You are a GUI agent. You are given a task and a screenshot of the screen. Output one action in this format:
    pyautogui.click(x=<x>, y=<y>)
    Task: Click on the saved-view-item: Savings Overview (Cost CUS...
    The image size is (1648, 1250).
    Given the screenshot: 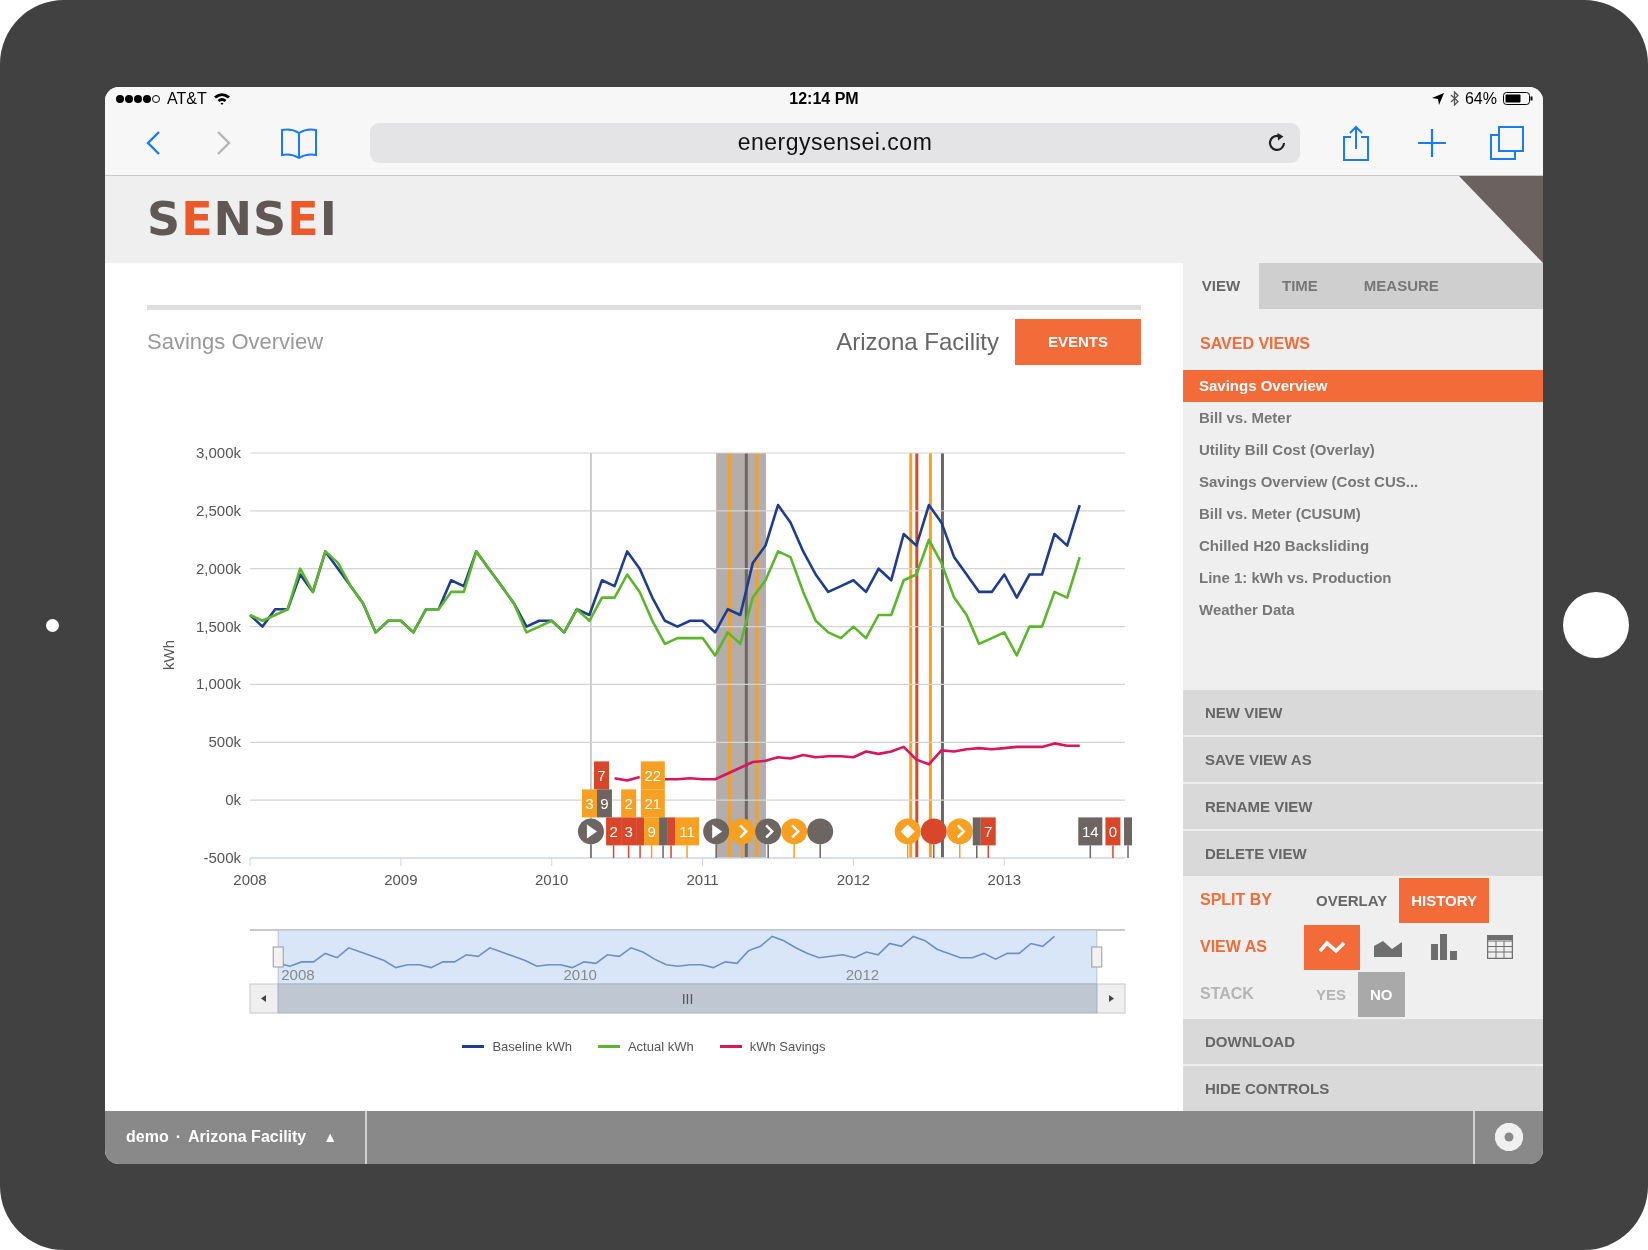 What is the action you would take?
    pyautogui.click(x=1363, y=481)
    